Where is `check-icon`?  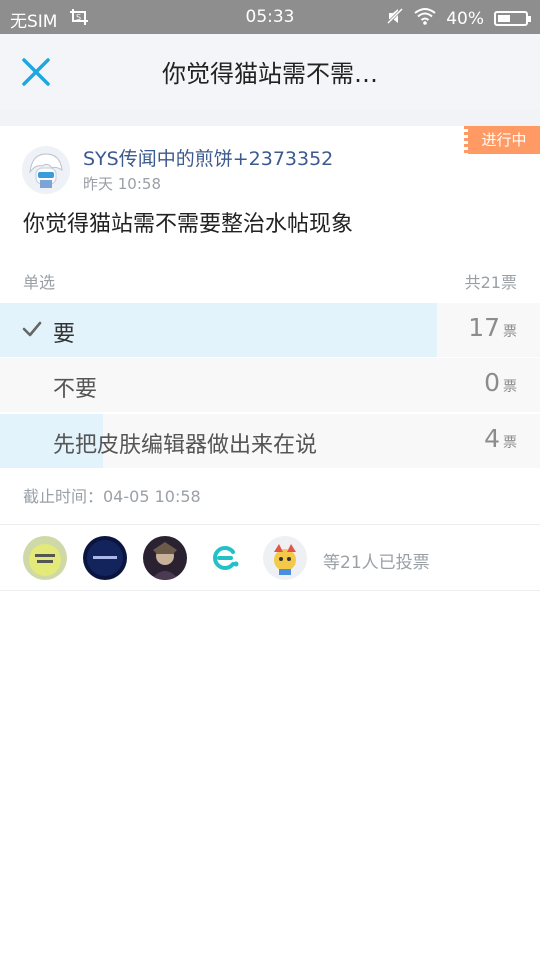
check-icon is located at coordinates (32, 329).